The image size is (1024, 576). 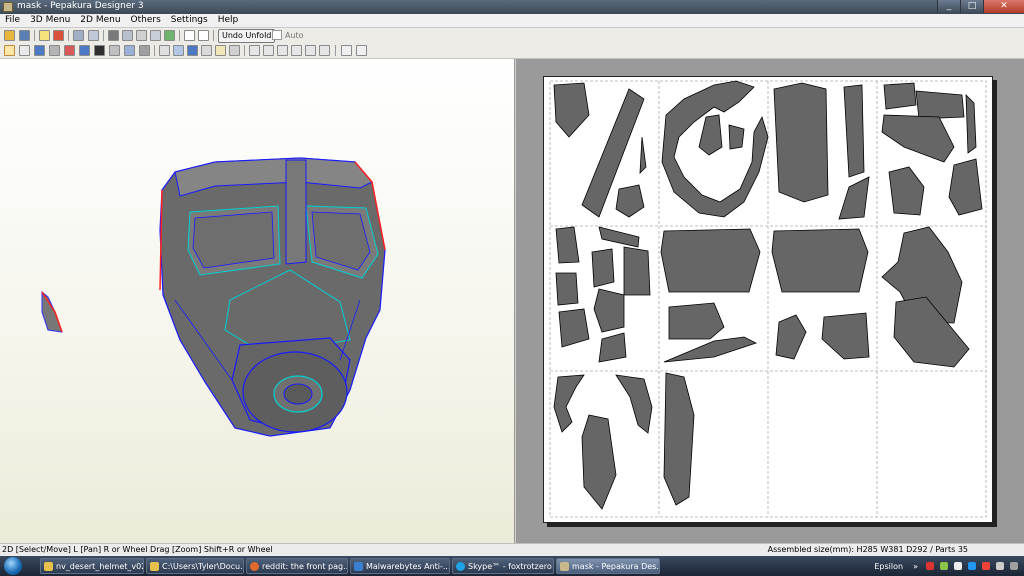 What do you see at coordinates (100, 20) in the screenshot?
I see `menu-2d: 2D Menu` at bounding box center [100, 20].